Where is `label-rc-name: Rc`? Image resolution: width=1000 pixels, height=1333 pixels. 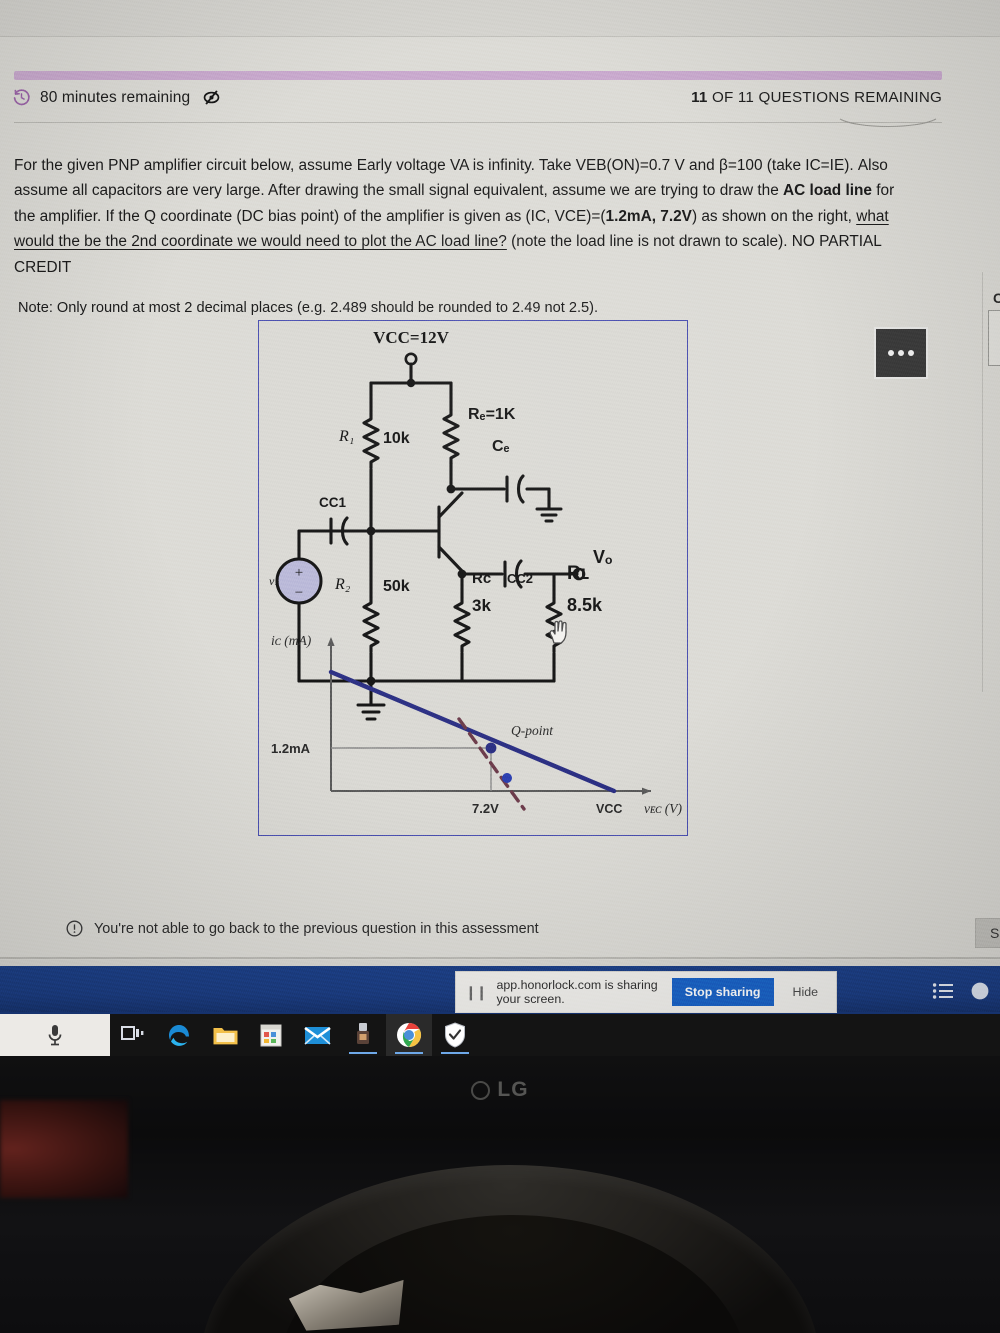
label-rc-name: Rc is located at coordinates (481, 578).